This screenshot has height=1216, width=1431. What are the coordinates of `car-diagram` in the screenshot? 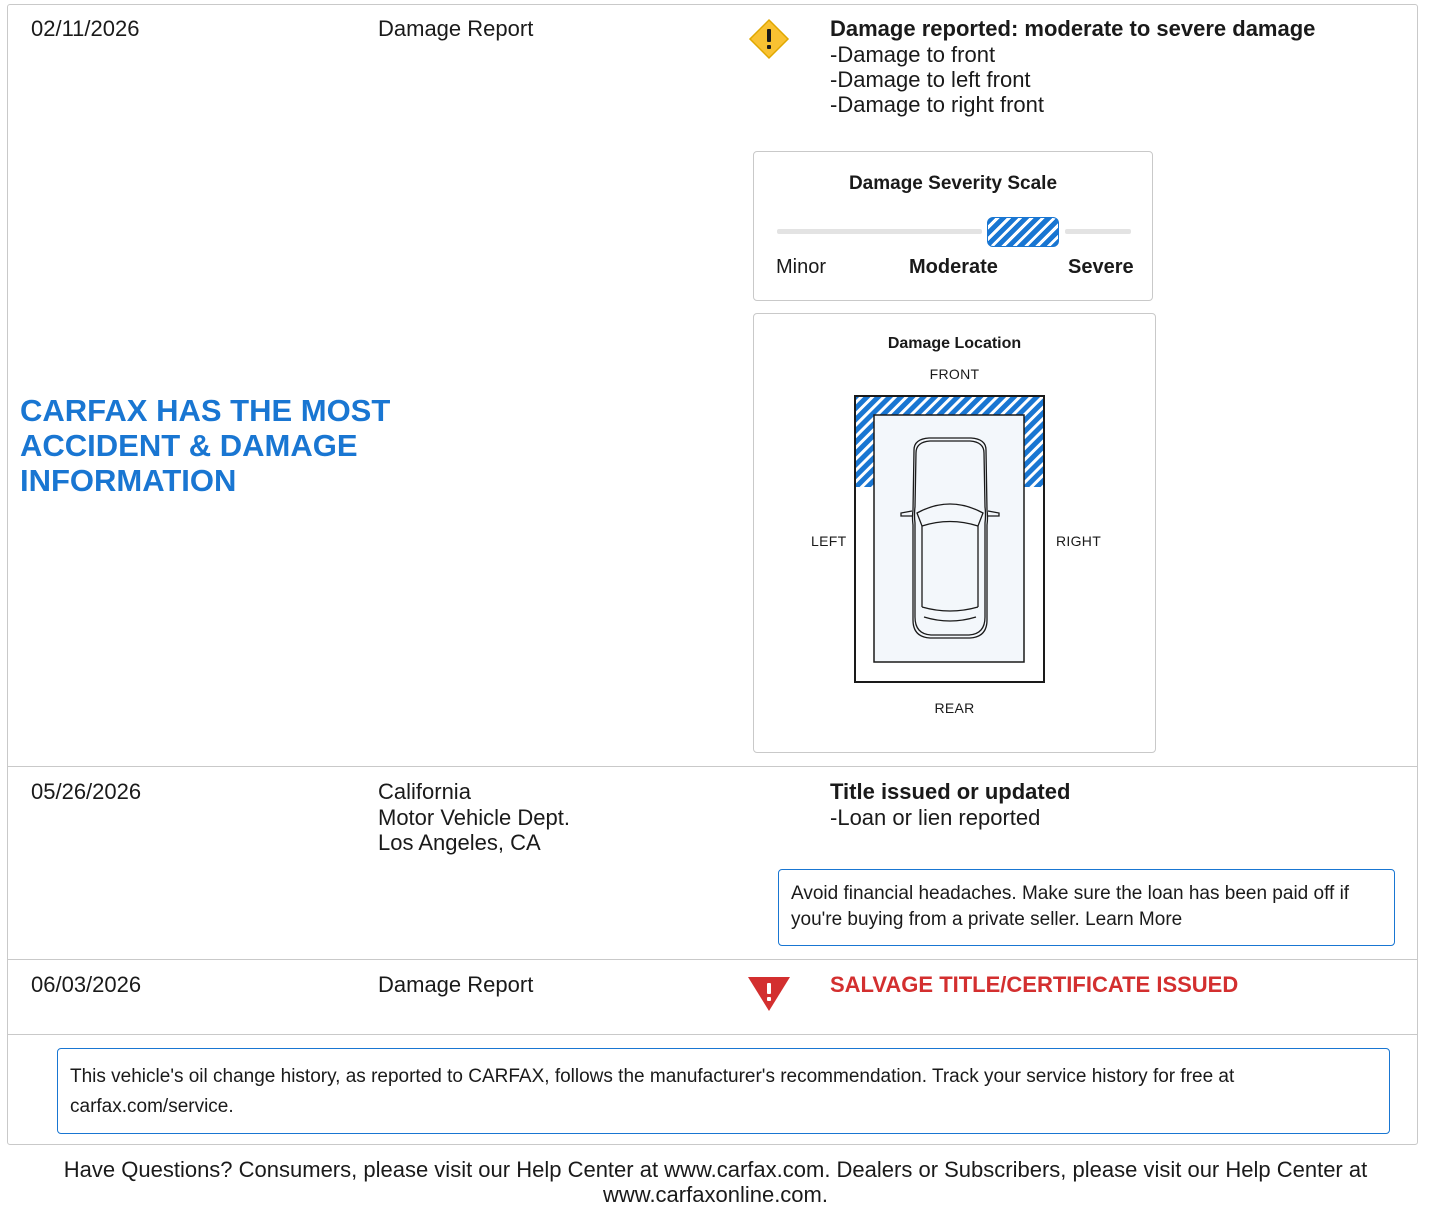 It's located at (949, 539).